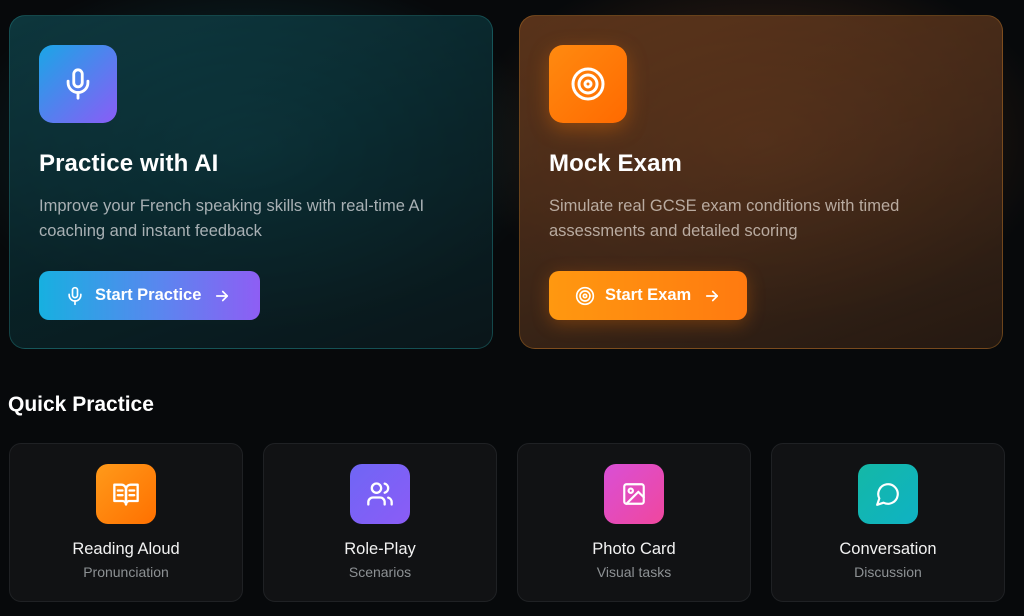 The image size is (1024, 616). Describe the element at coordinates (380, 549) in the screenshot. I see `quick-practice-label: Role-Play` at that location.